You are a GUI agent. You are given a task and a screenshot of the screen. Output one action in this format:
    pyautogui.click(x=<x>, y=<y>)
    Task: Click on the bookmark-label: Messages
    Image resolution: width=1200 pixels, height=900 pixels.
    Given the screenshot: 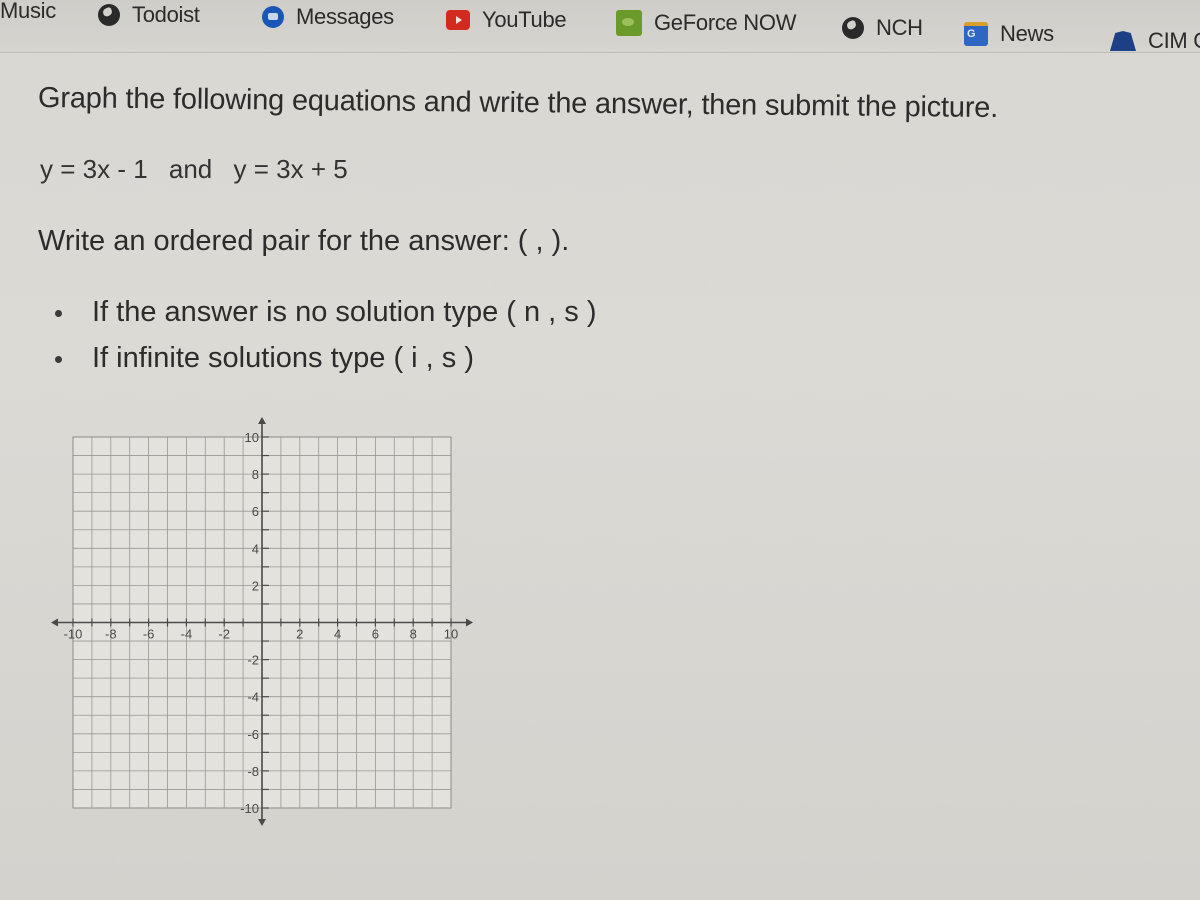 What is the action you would take?
    pyautogui.click(x=345, y=16)
    